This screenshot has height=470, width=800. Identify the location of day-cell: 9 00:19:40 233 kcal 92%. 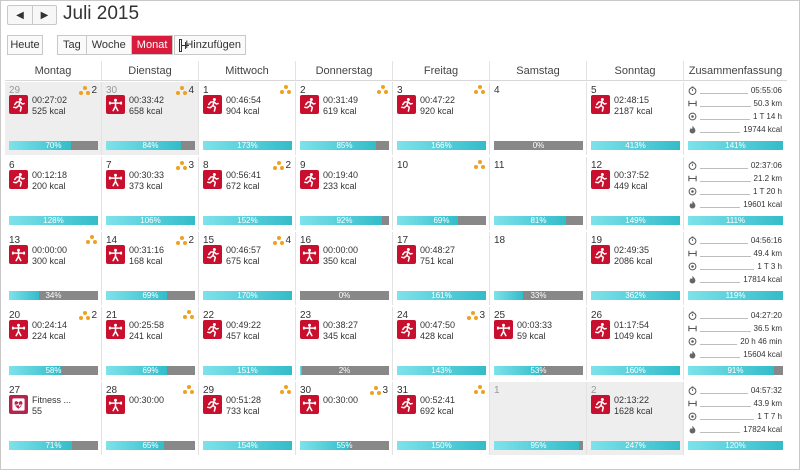
(344, 193).